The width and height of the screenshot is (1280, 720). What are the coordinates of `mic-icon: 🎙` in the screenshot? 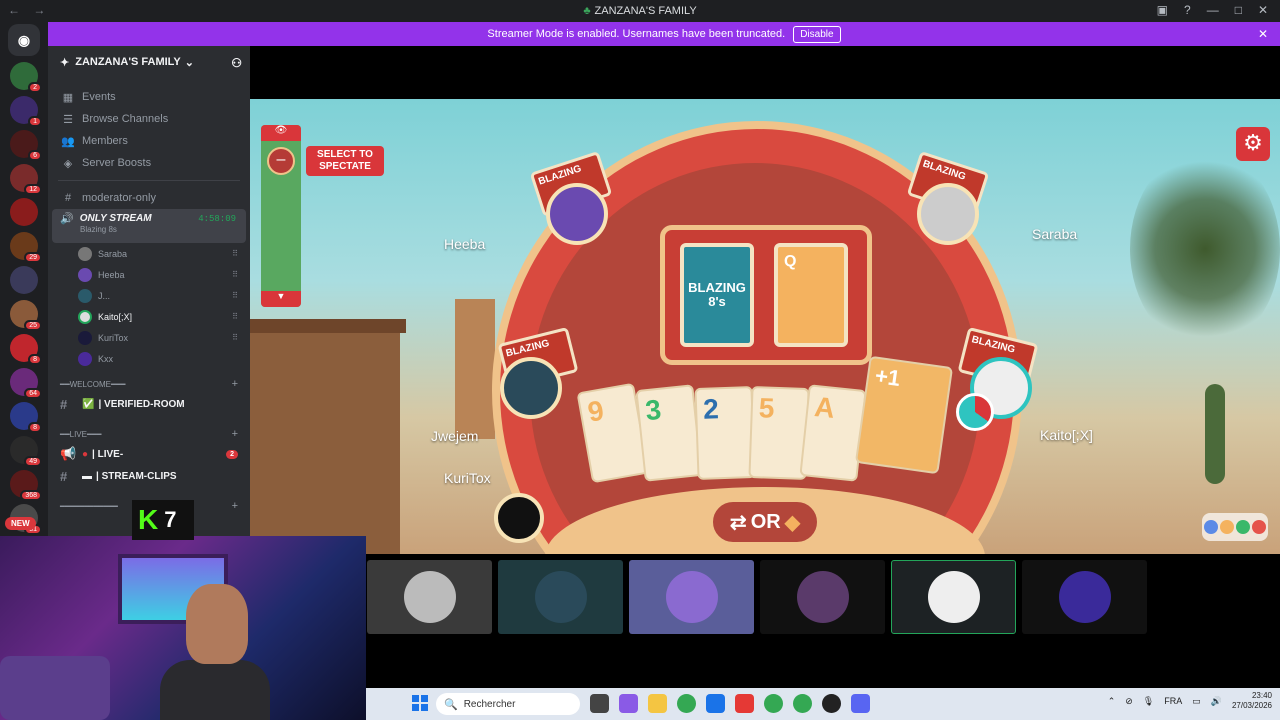 It's located at (1148, 701).